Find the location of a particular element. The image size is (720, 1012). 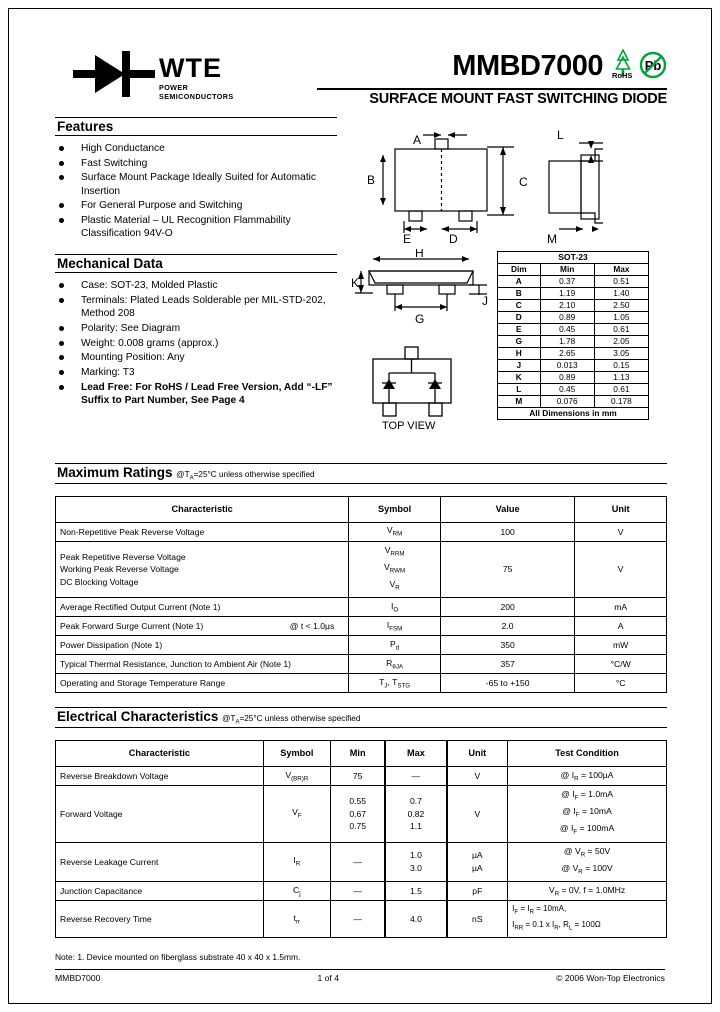

dim-label-a: A is located at coordinates (417, 140).